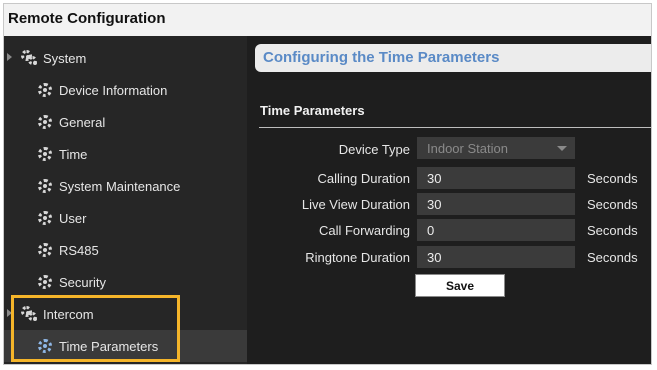 The height and width of the screenshot is (370, 657). What do you see at coordinates (496, 230) in the screenshot?
I see `call-forwarding-input: 0` at bounding box center [496, 230].